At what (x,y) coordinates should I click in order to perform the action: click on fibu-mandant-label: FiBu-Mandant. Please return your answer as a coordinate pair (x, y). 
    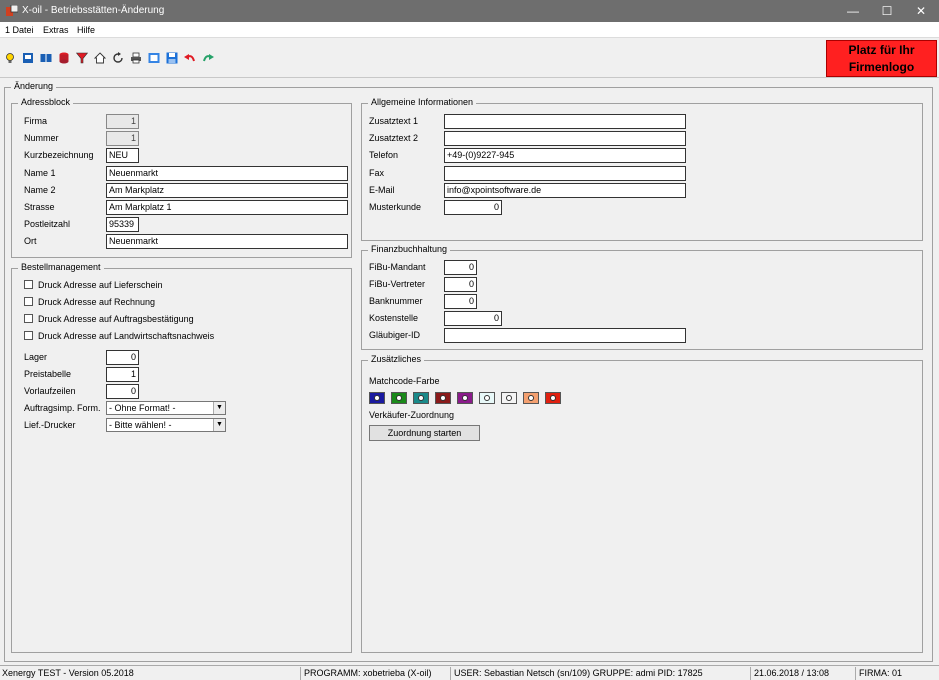
    Looking at the image, I should click on (397, 267).